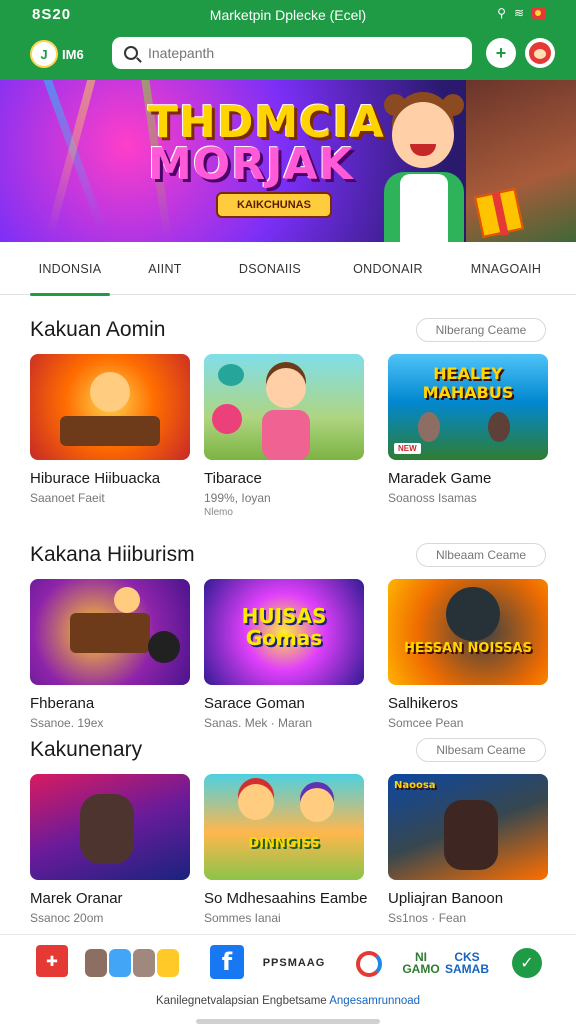 Image resolution: width=576 pixels, height=1024 pixels. Describe the element at coordinates (237, 498) in the screenshot. I see `card-meta: 199%, Ioyan` at that location.